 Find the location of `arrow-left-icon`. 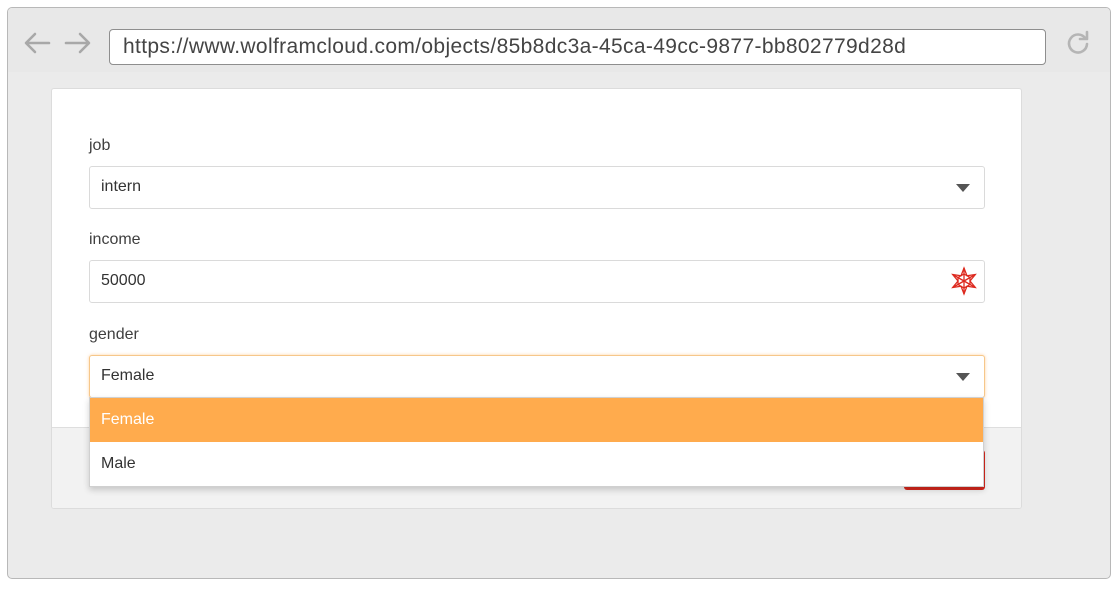

arrow-left-icon is located at coordinates (37, 43).